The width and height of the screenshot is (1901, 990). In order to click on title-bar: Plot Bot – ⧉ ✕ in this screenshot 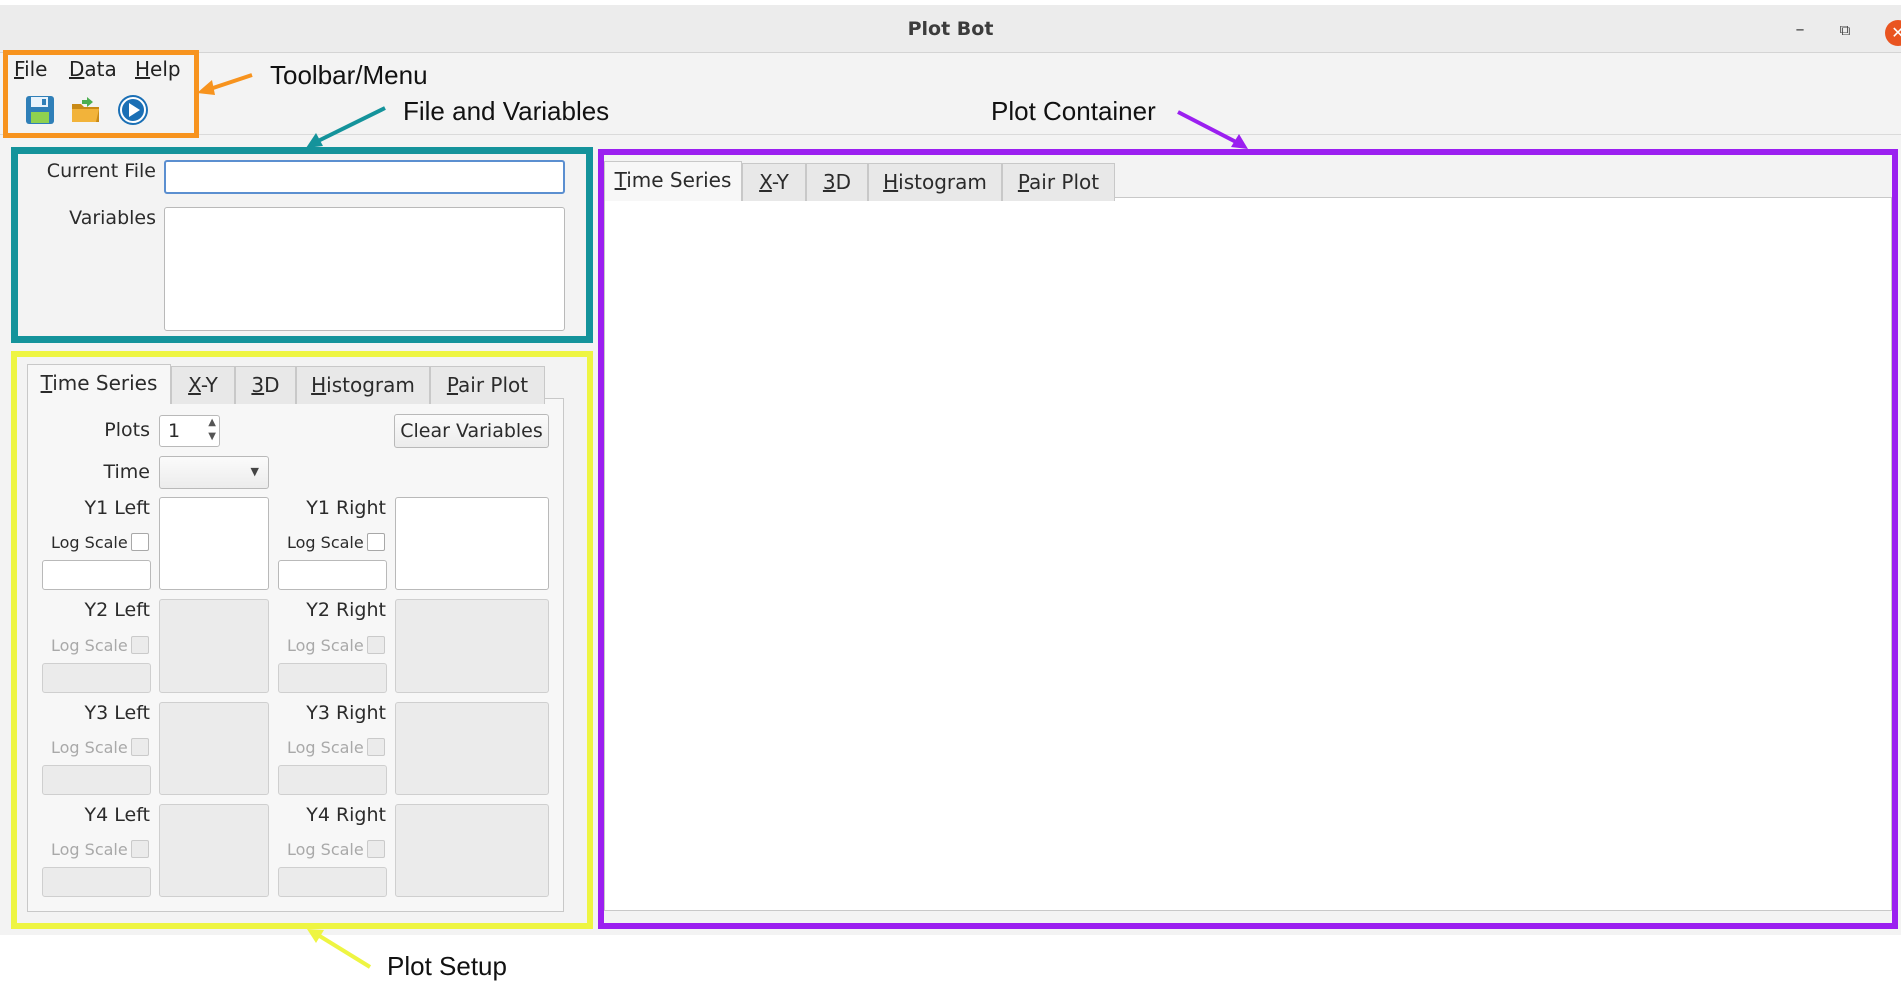, I will do `click(950, 29)`.